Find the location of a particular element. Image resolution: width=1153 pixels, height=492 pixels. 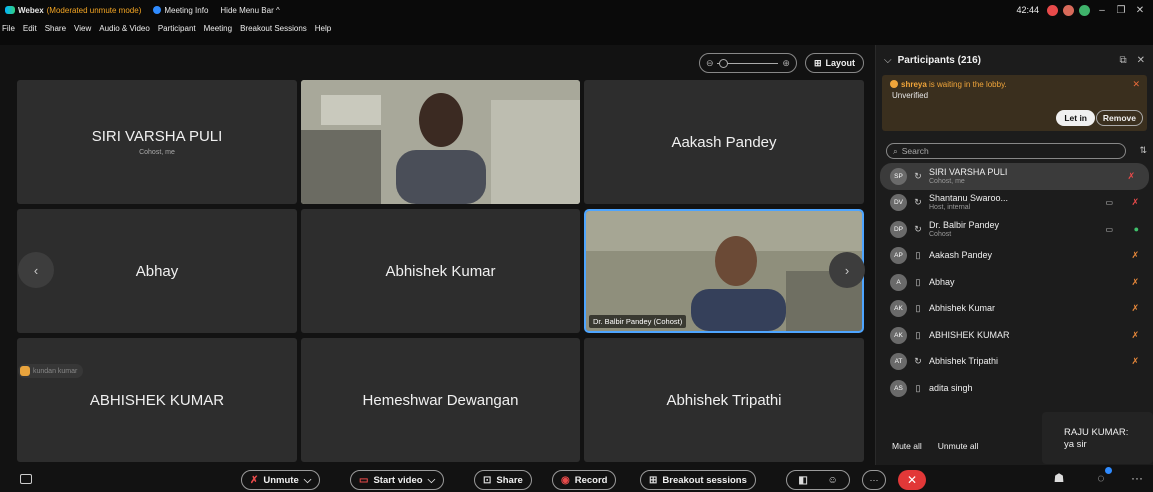

participant-tile: ABHISHEK KUMAR is located at coordinates (157, 400).